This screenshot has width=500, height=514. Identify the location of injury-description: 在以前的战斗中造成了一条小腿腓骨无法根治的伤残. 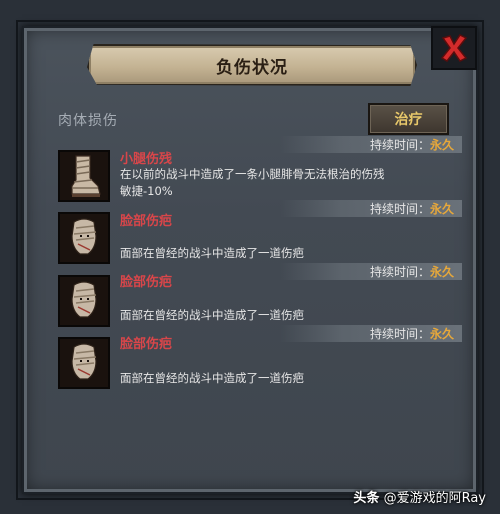
(252, 174).